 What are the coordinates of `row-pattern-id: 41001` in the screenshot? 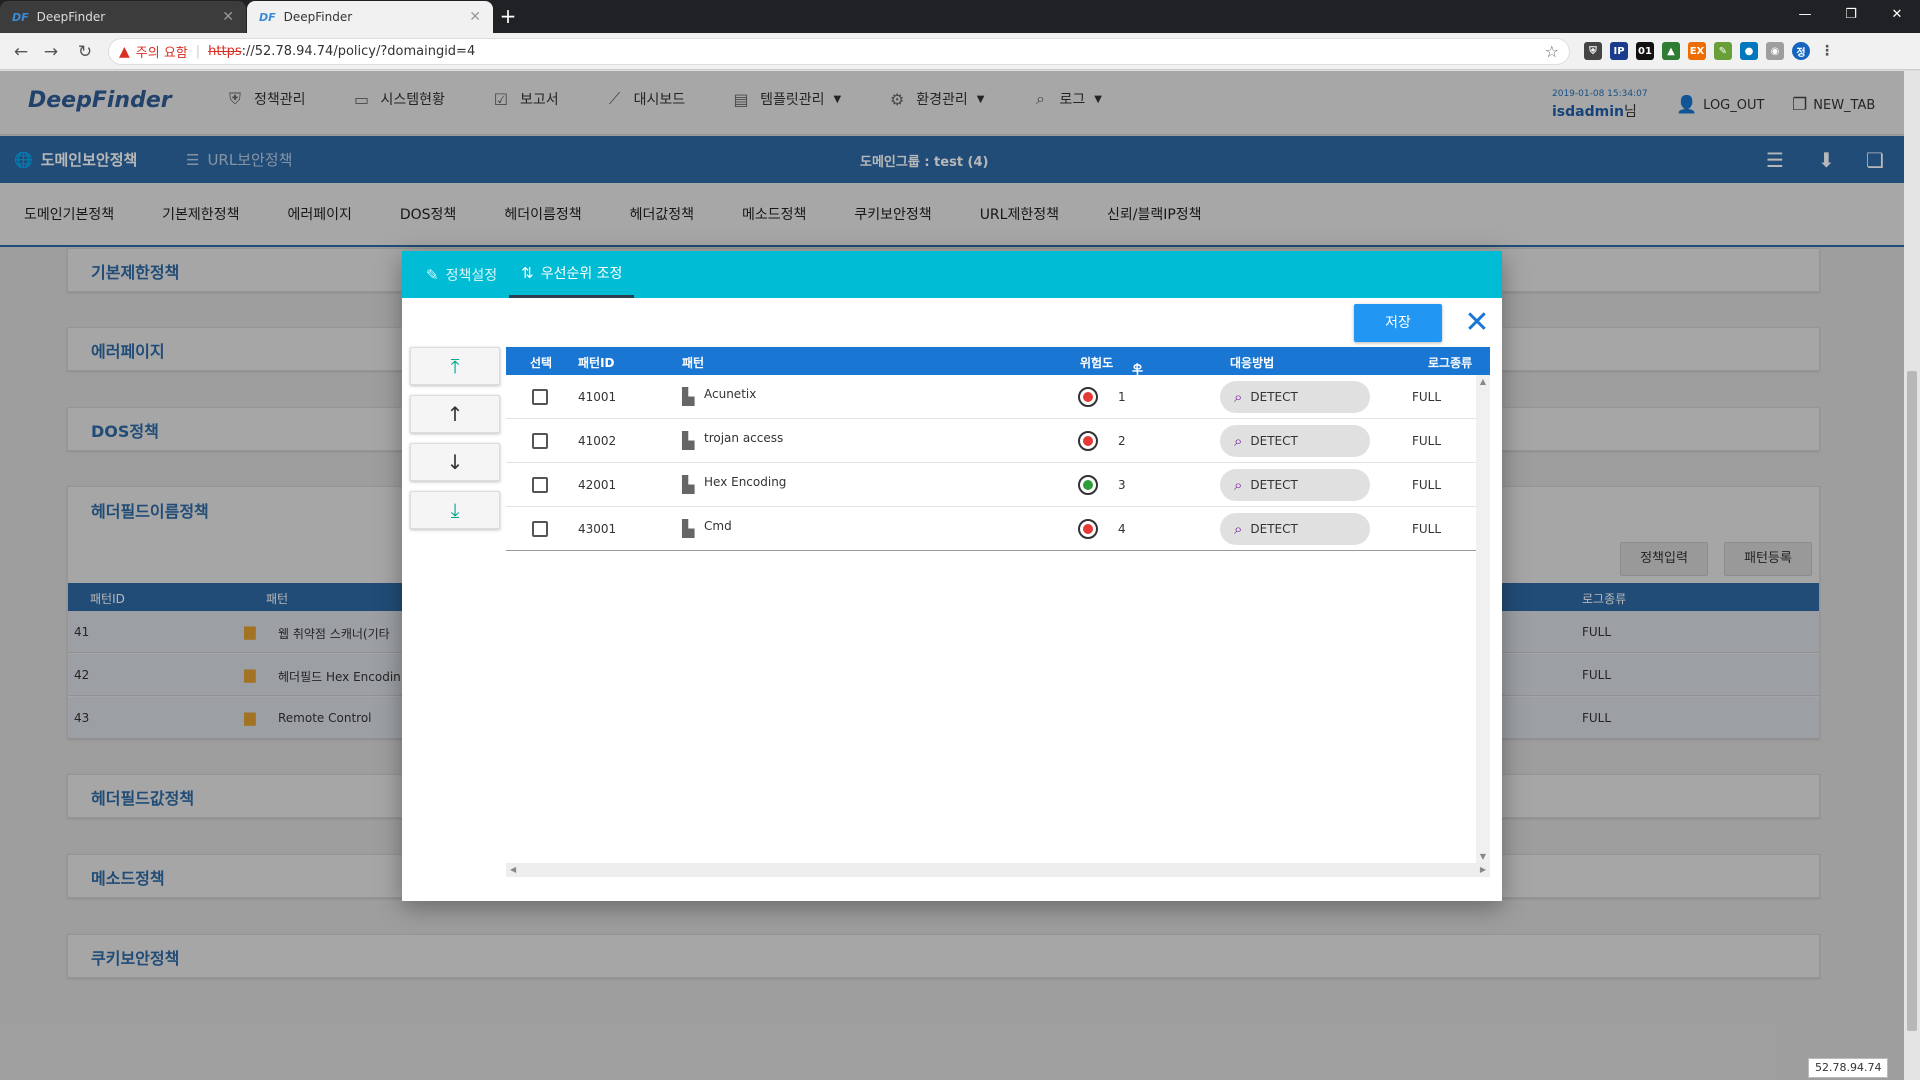 It's located at (597, 397).